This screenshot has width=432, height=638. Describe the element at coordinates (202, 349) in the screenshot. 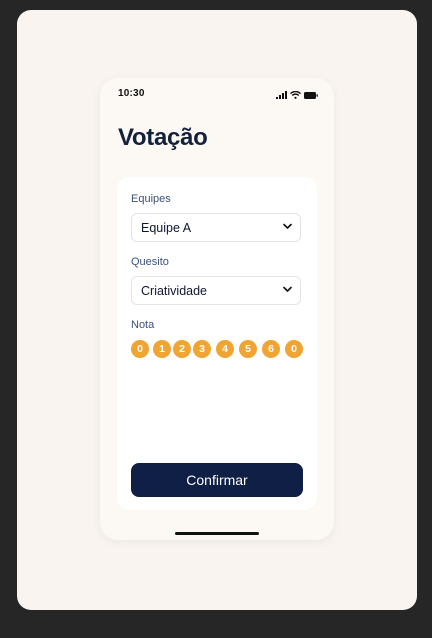

I see `score-option: 3` at that location.